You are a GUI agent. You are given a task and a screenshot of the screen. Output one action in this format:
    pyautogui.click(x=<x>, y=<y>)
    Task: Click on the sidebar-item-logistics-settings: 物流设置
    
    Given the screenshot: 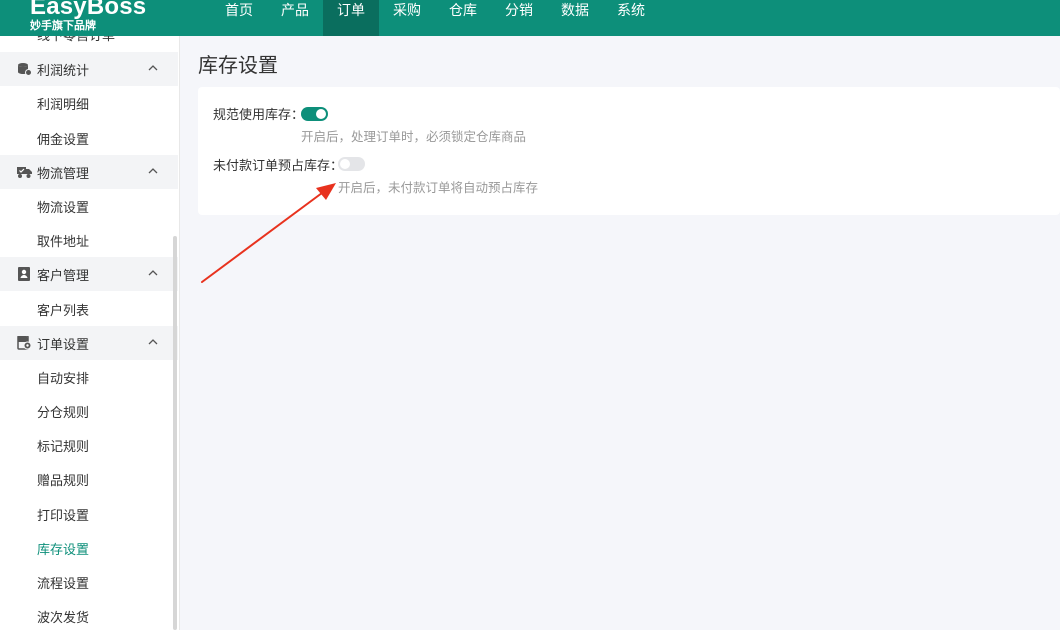 What is the action you would take?
    pyautogui.click(x=63, y=206)
    